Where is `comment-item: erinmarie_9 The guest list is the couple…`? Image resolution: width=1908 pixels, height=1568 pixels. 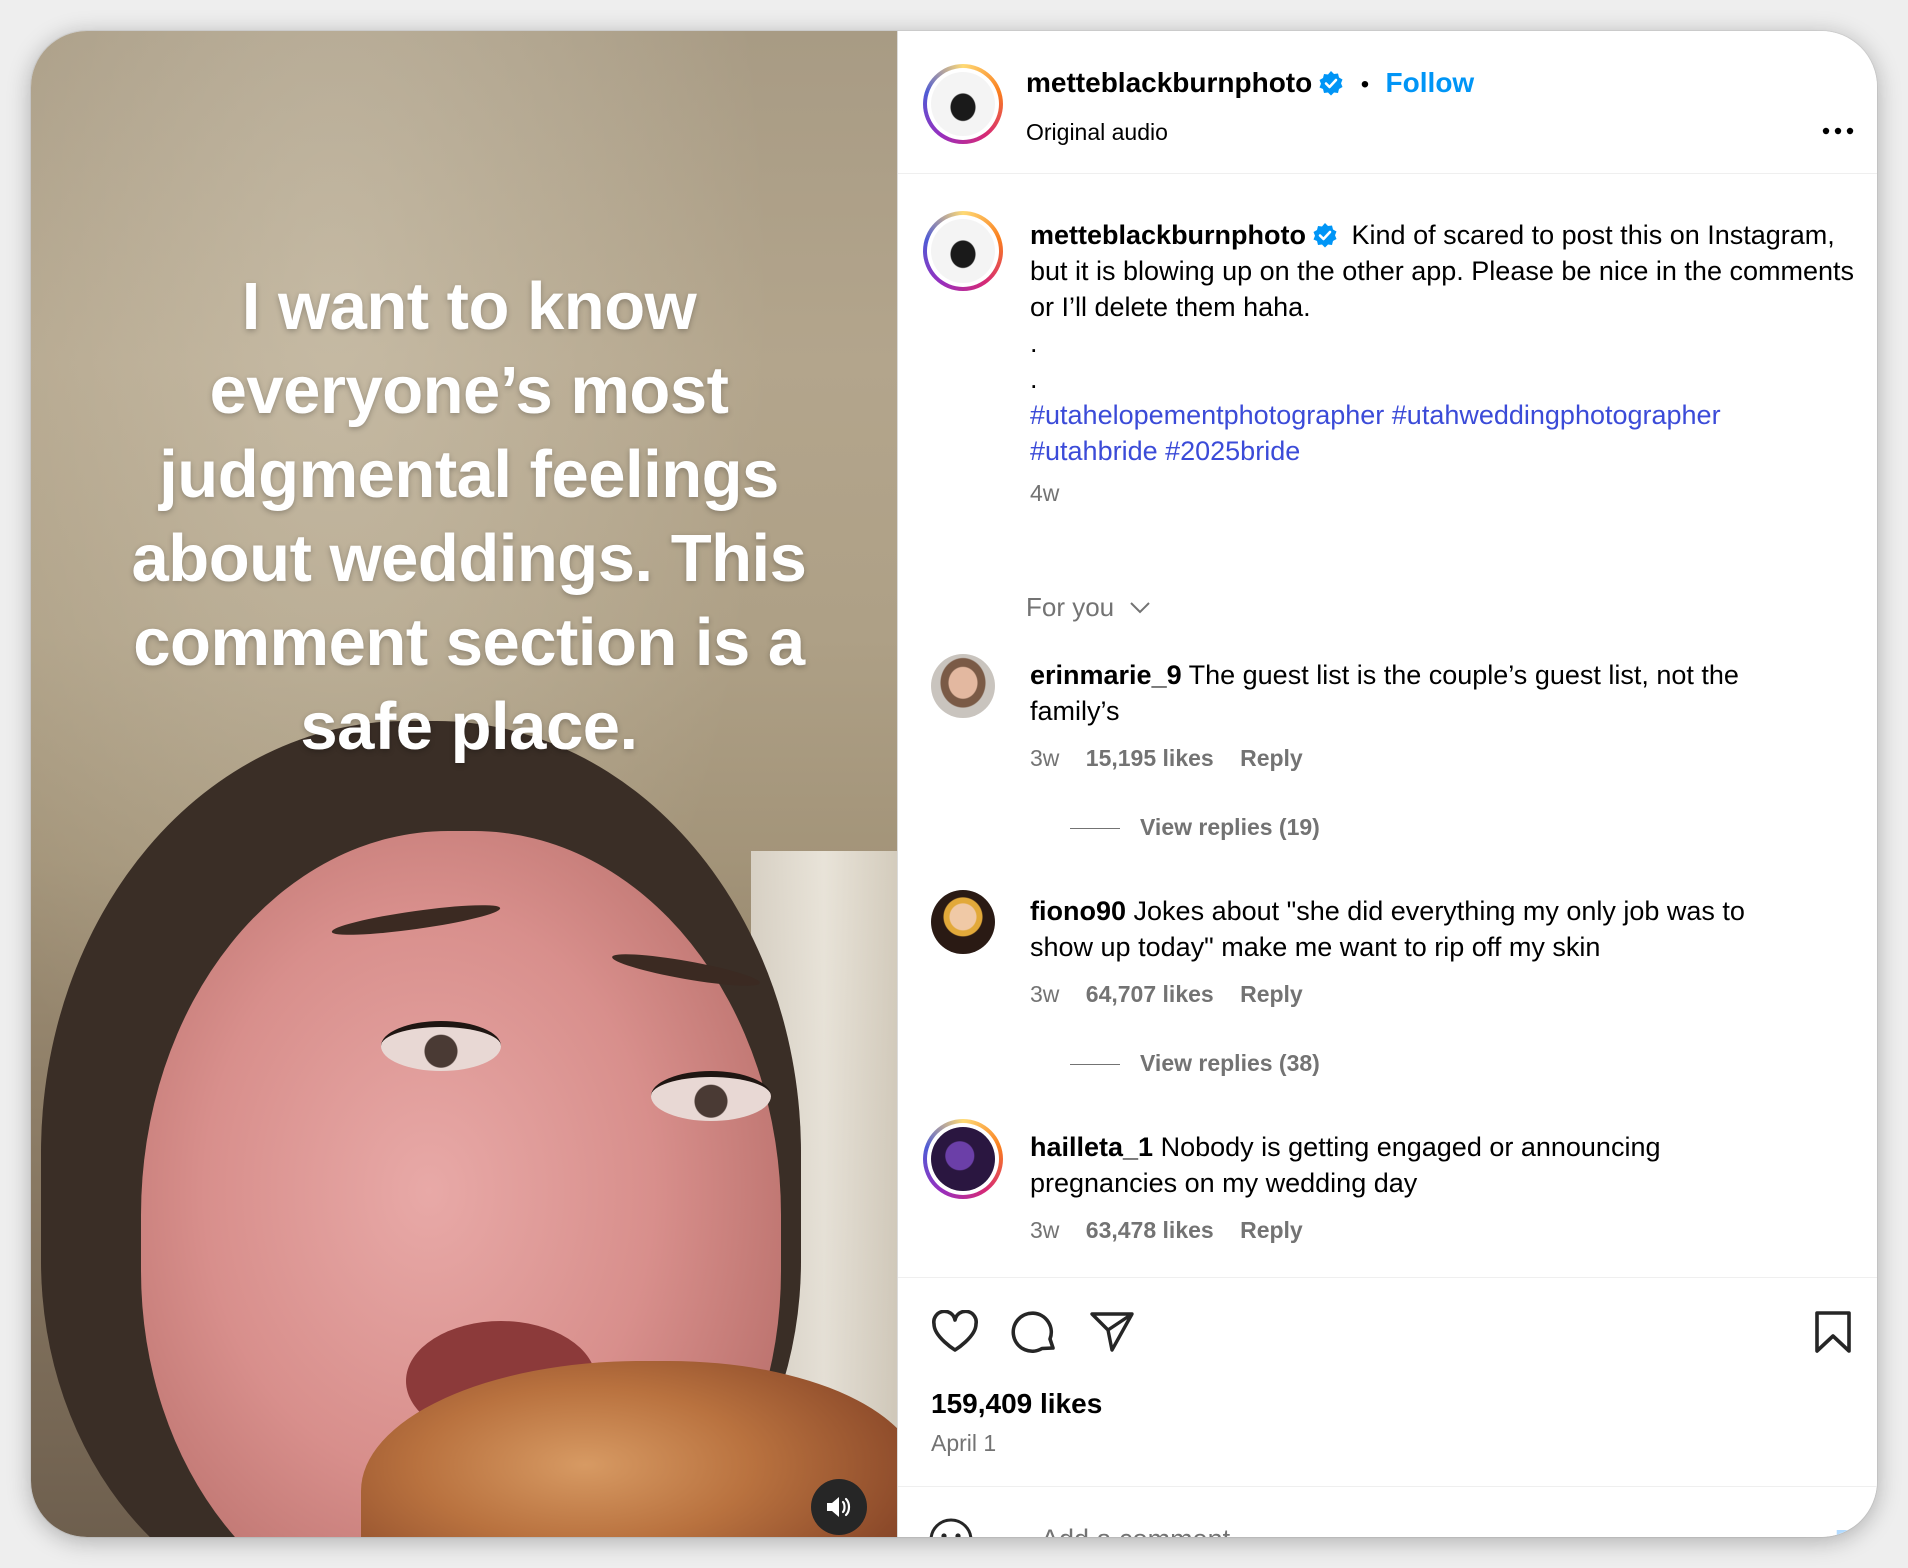 comment-item: erinmarie_9 The guest list is the couple… is located at coordinates (1410, 693).